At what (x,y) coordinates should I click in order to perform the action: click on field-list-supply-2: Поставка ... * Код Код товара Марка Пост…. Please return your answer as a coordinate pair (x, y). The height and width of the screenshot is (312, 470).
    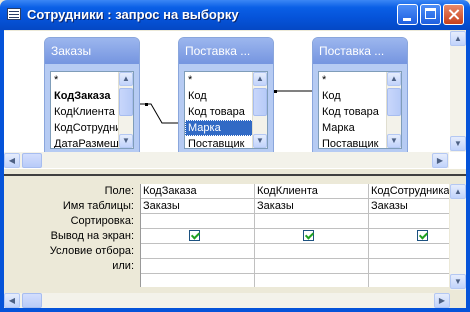
    Looking at the image, I should click on (360, 95).